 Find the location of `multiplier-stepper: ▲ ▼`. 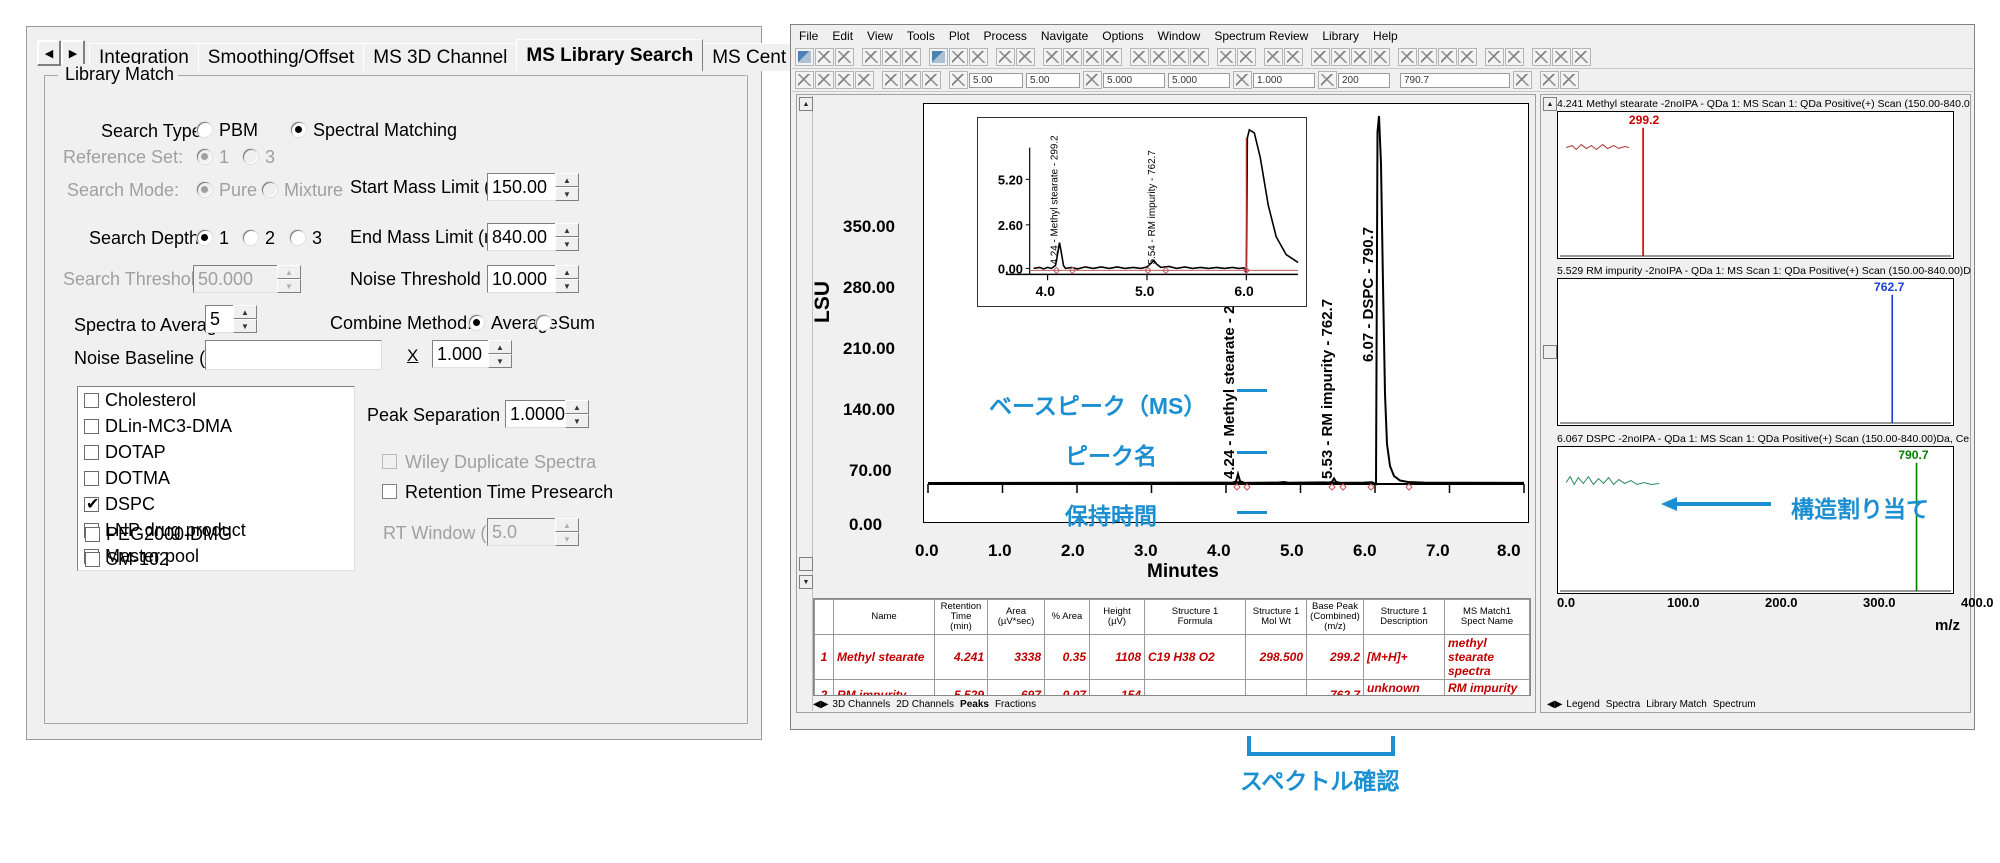

multiplier-stepper: ▲ ▼ is located at coordinates (500, 354).